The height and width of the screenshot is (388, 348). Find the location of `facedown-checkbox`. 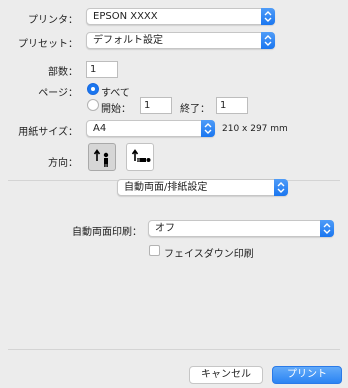

facedown-checkbox is located at coordinates (154, 250).